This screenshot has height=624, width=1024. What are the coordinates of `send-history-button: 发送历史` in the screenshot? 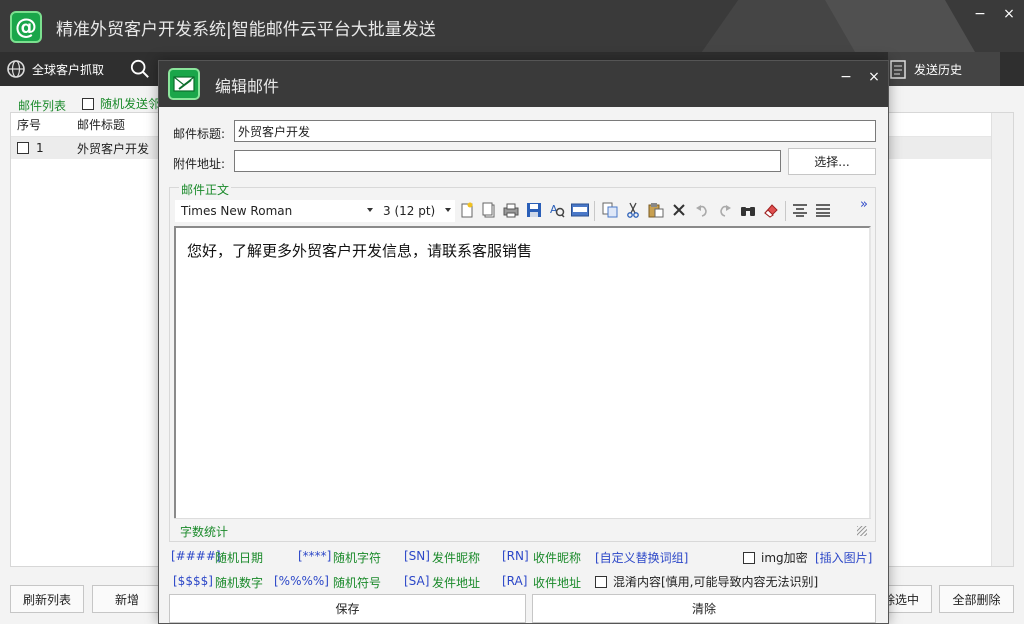 It's located at (925, 69).